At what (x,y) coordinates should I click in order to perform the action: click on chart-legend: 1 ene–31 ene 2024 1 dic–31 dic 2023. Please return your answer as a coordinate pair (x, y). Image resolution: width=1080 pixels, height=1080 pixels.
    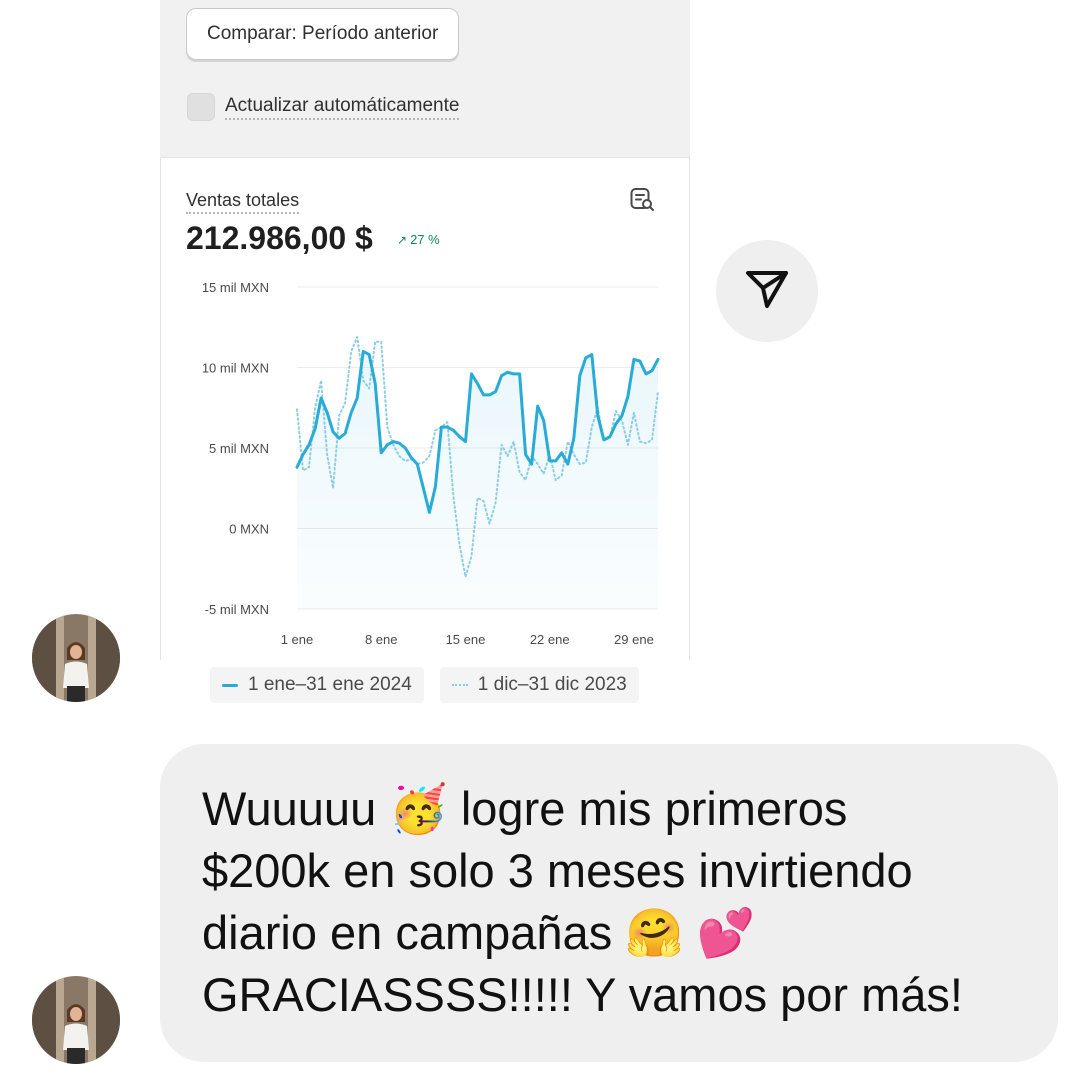
    Looking at the image, I should click on (424, 685).